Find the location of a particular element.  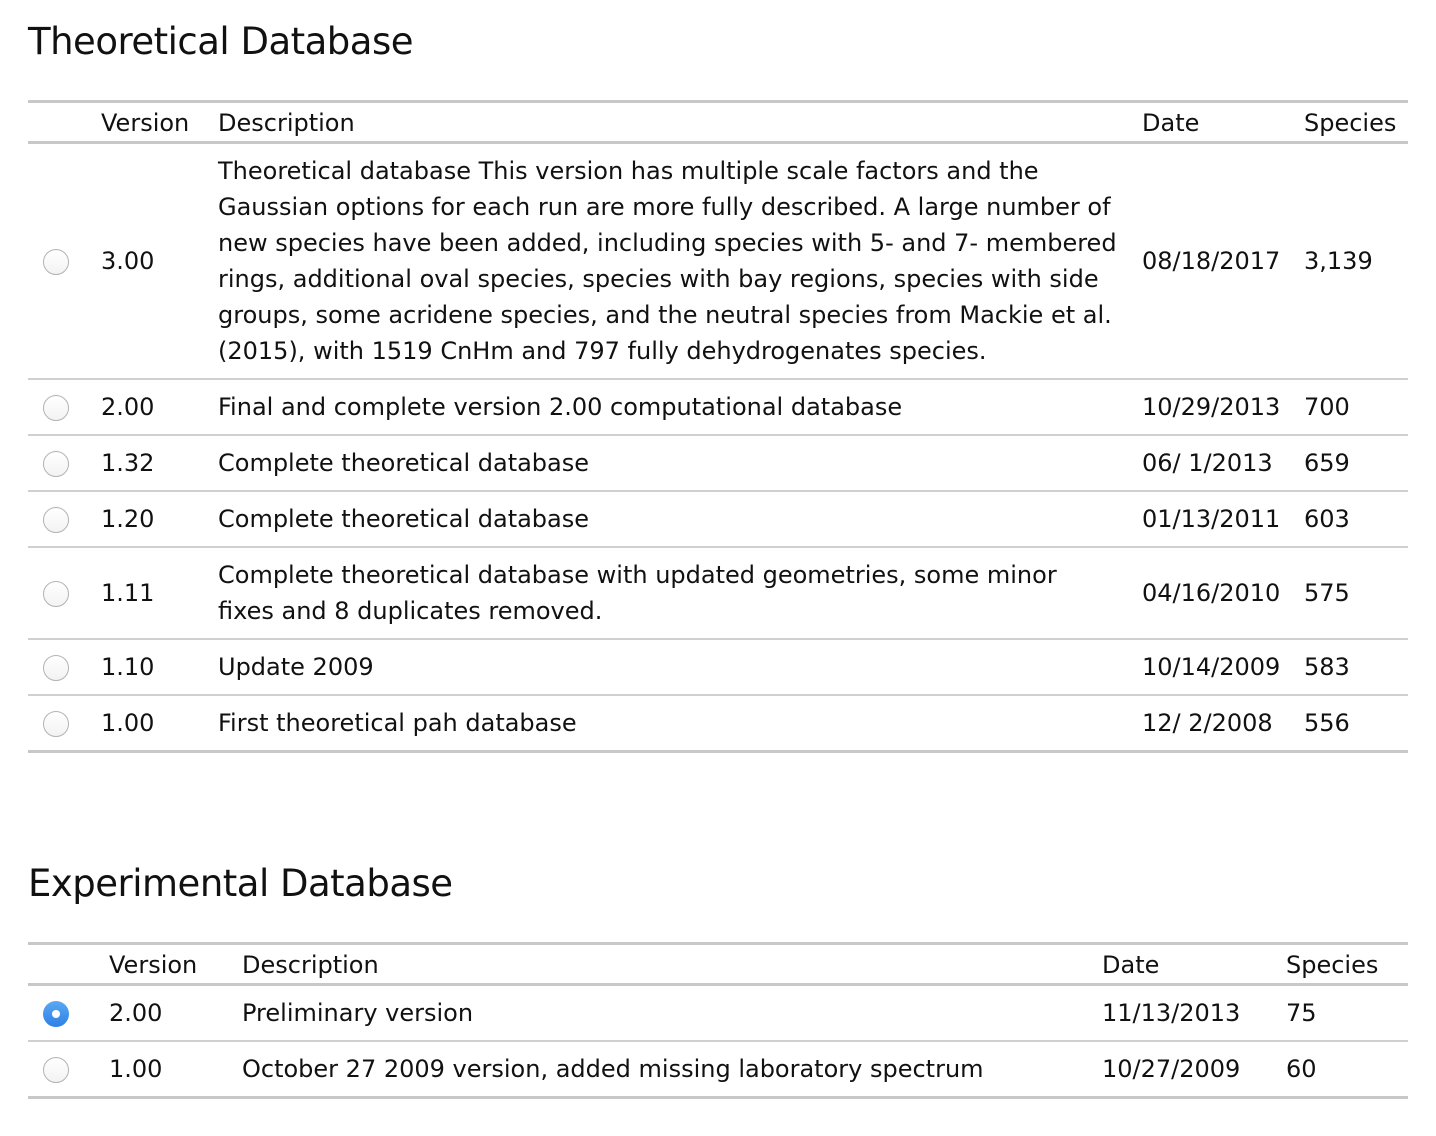

version-cell: 3.00 is located at coordinates (128, 261).